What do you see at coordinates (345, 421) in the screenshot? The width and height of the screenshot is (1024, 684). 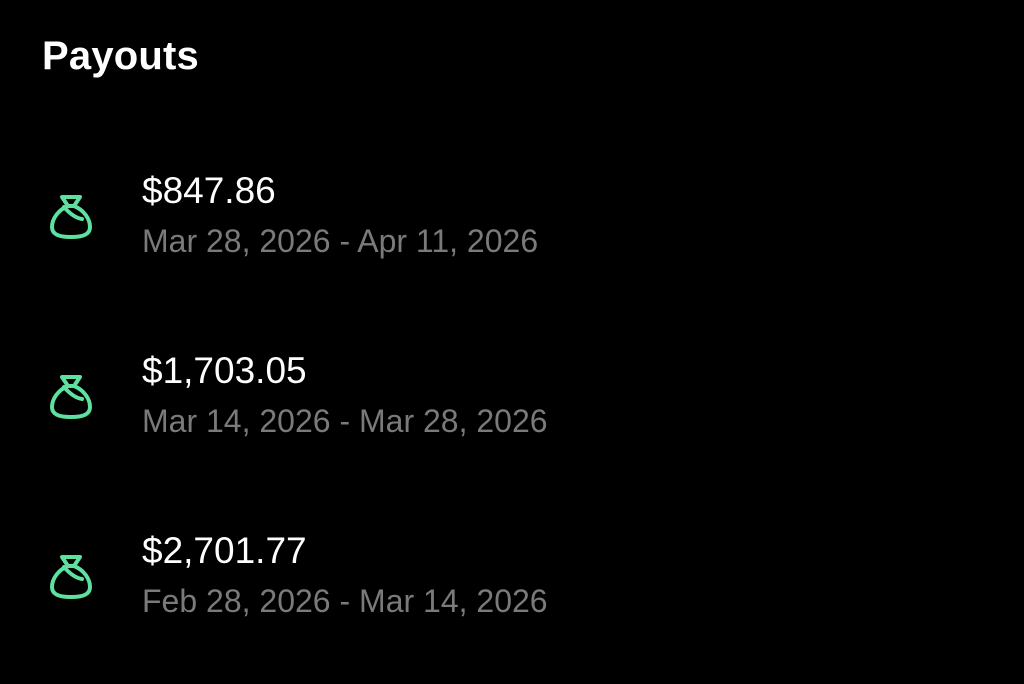 I see `payout-period: Mar 14, 2026 - Mar 28, 2026` at bounding box center [345, 421].